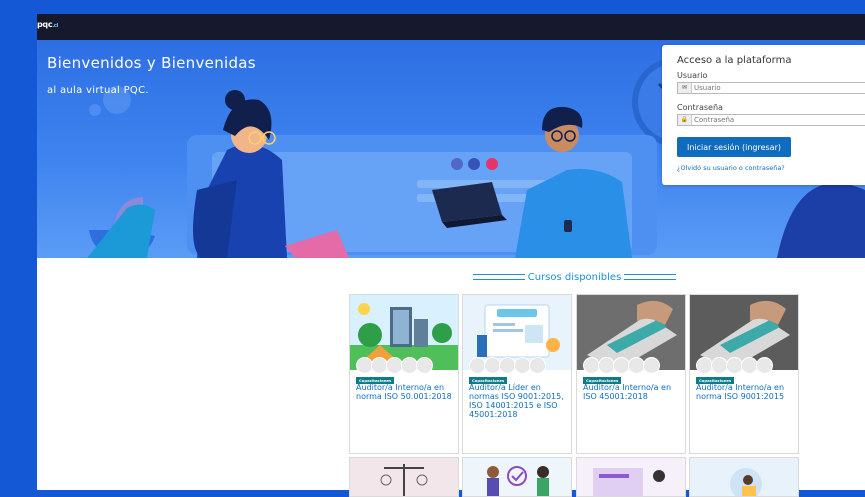  I want to click on forgot-password-link: ¿Olvidó su usuario o contraseña?, so click(731, 168).